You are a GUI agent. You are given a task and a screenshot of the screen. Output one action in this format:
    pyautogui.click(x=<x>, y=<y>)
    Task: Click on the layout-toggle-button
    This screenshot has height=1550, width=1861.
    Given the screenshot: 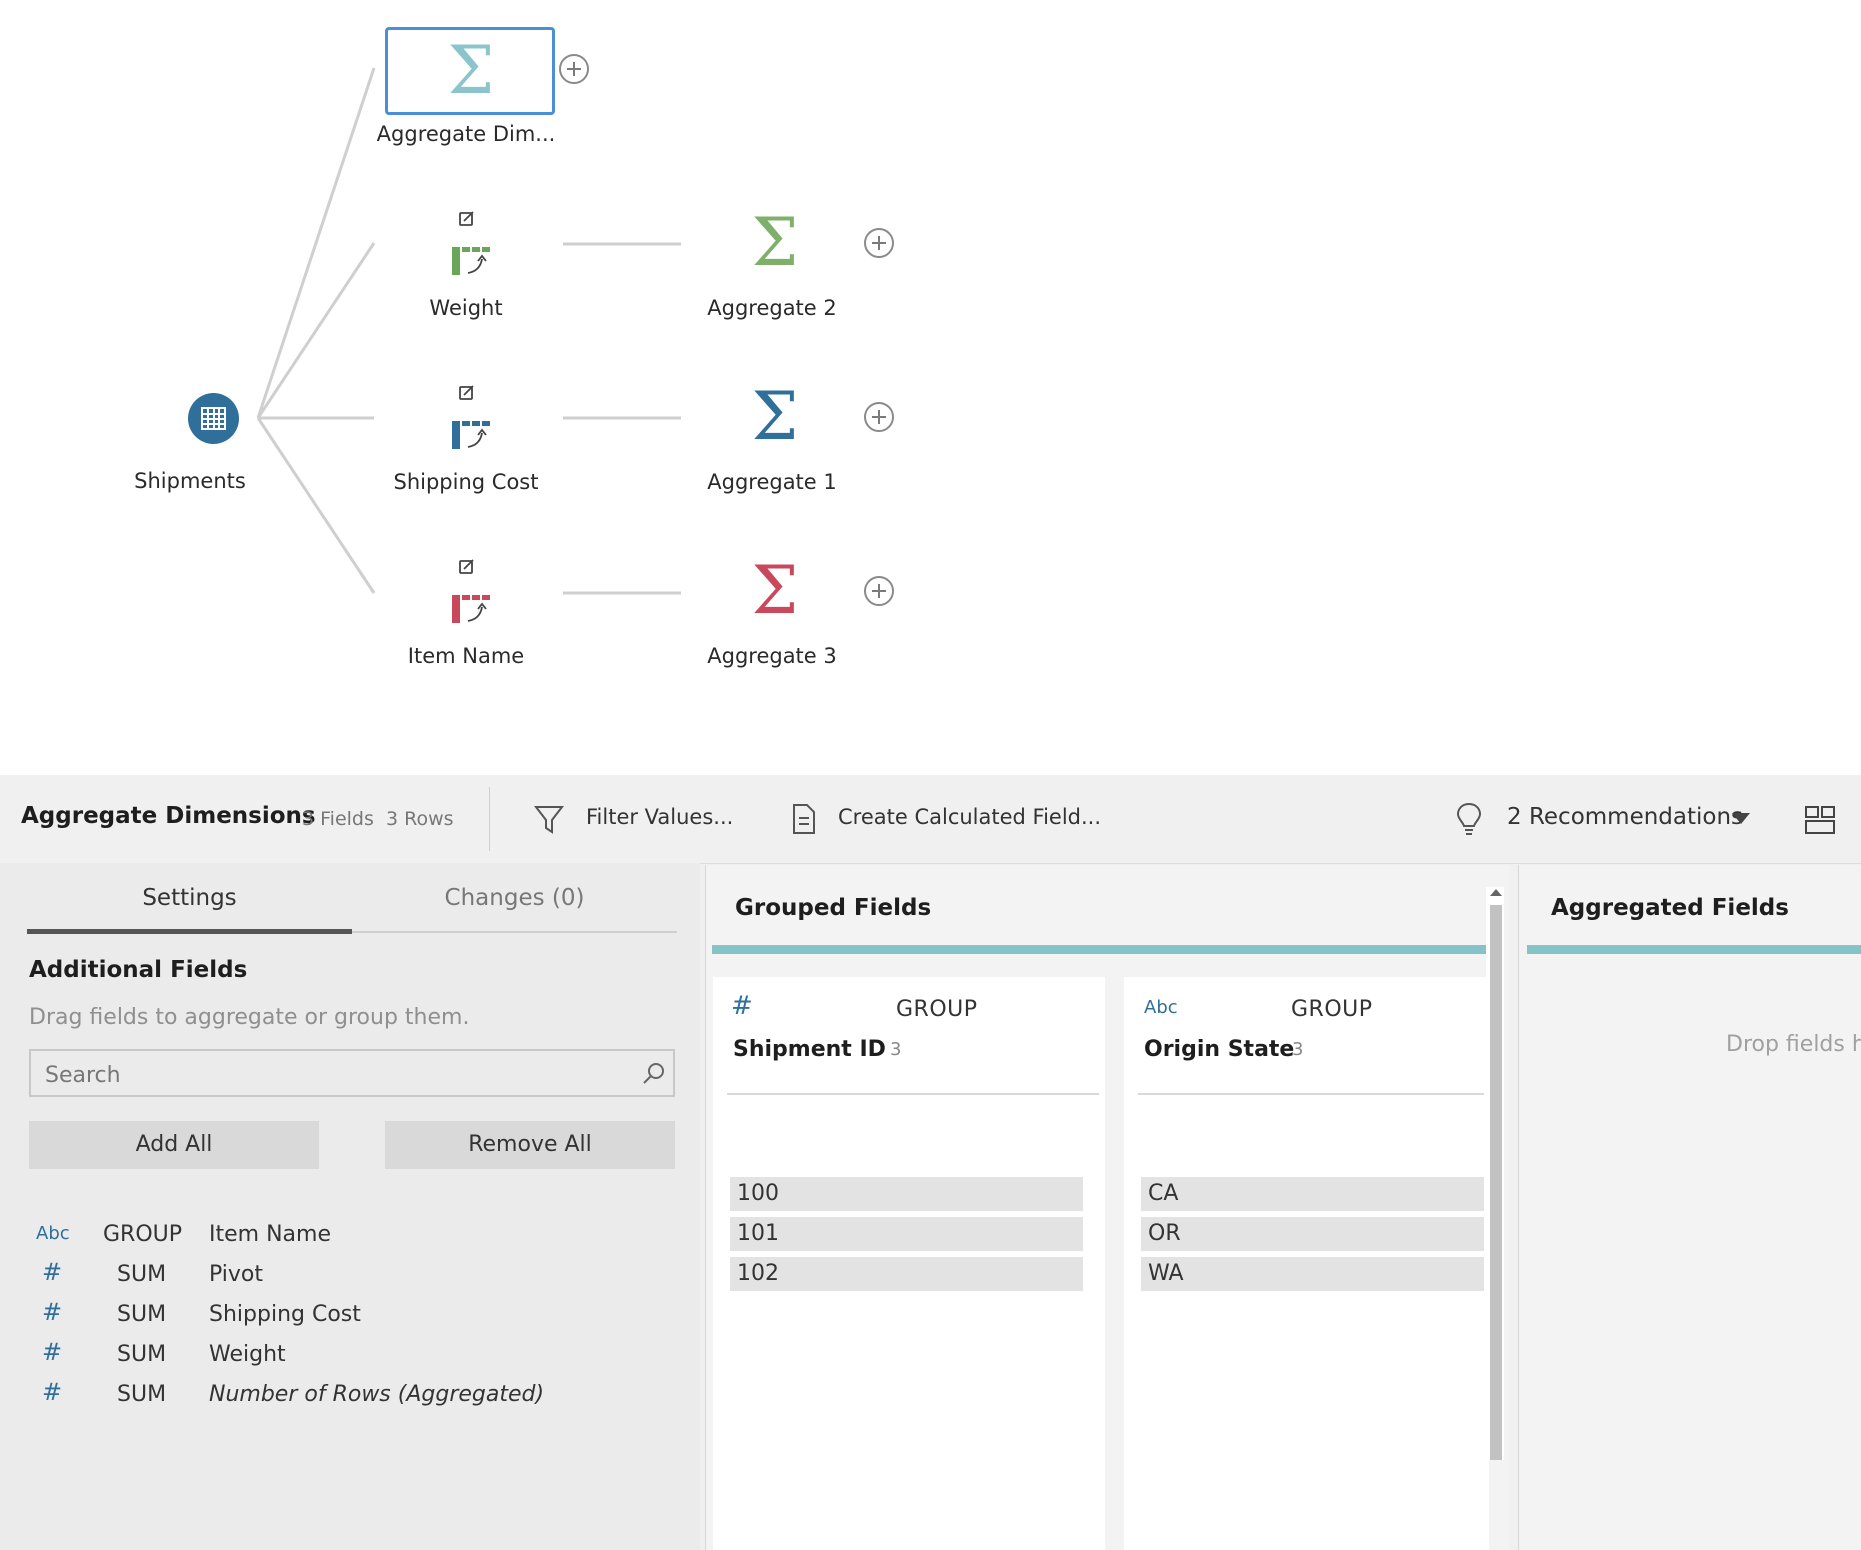 What is the action you would take?
    pyautogui.click(x=1820, y=820)
    